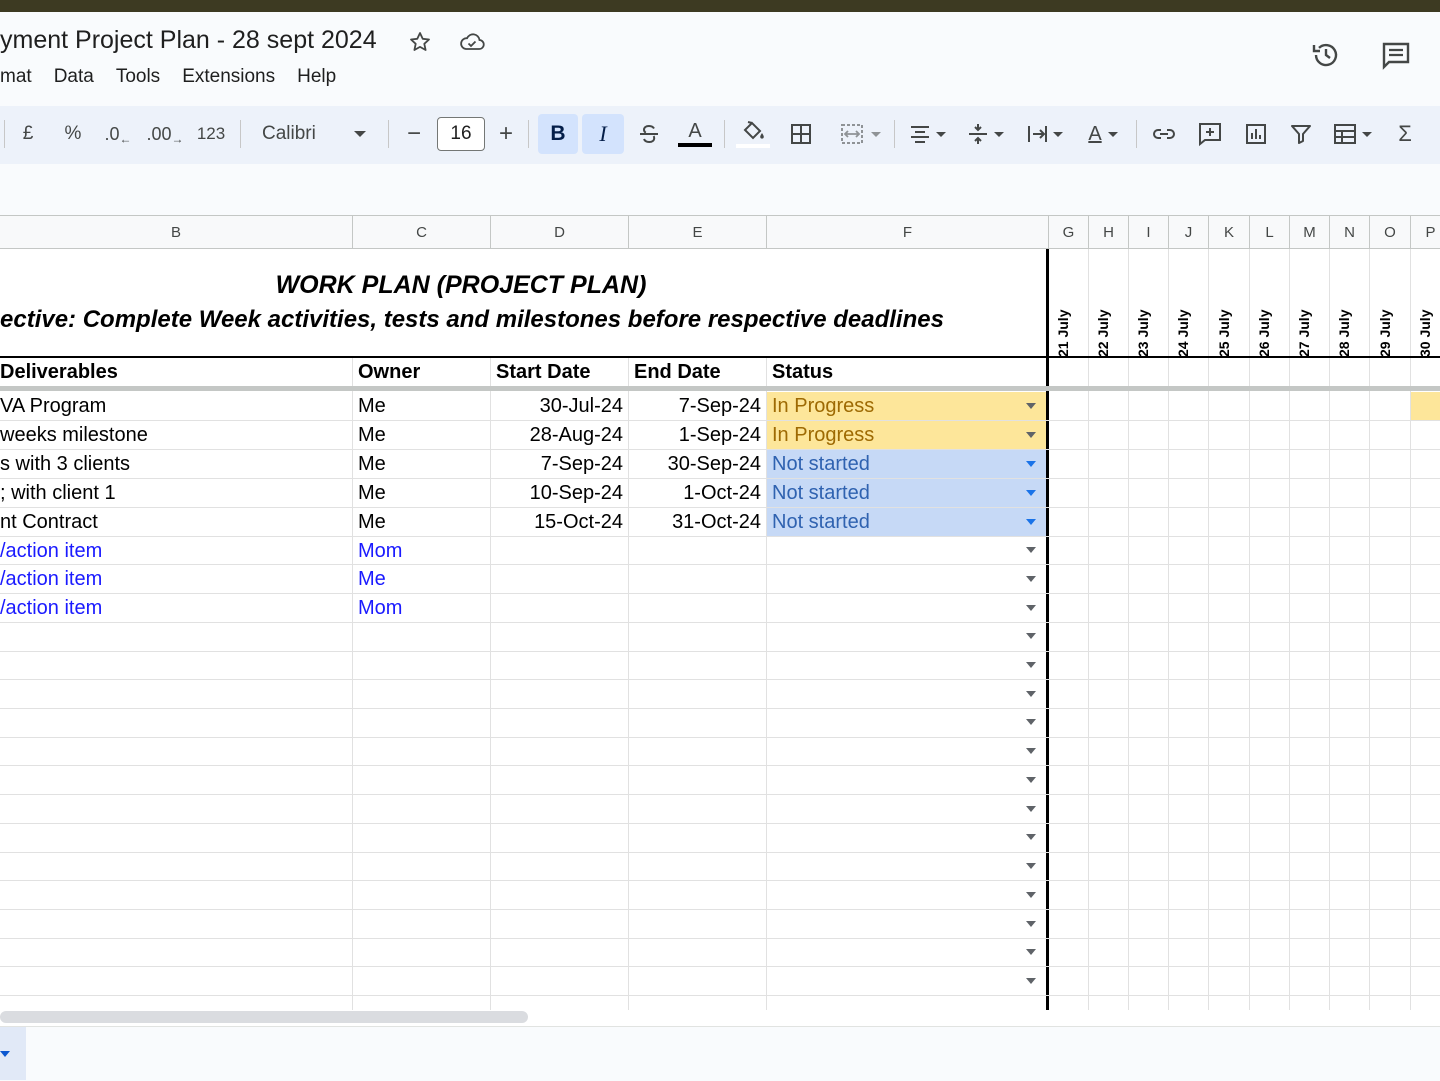 The width and height of the screenshot is (1440, 1081). What do you see at coordinates (414, 134) in the screenshot?
I see `decrease-font-size-button: −` at bounding box center [414, 134].